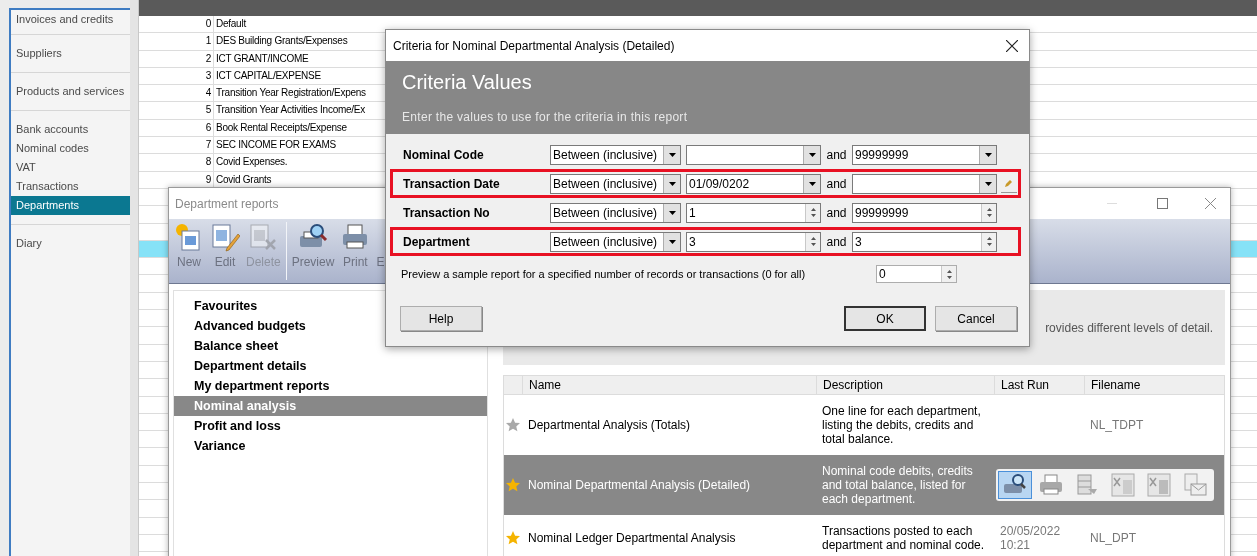 The width and height of the screenshot is (1257, 556). What do you see at coordinates (669, 385) in the screenshot?
I see `column-header: Name` at bounding box center [669, 385].